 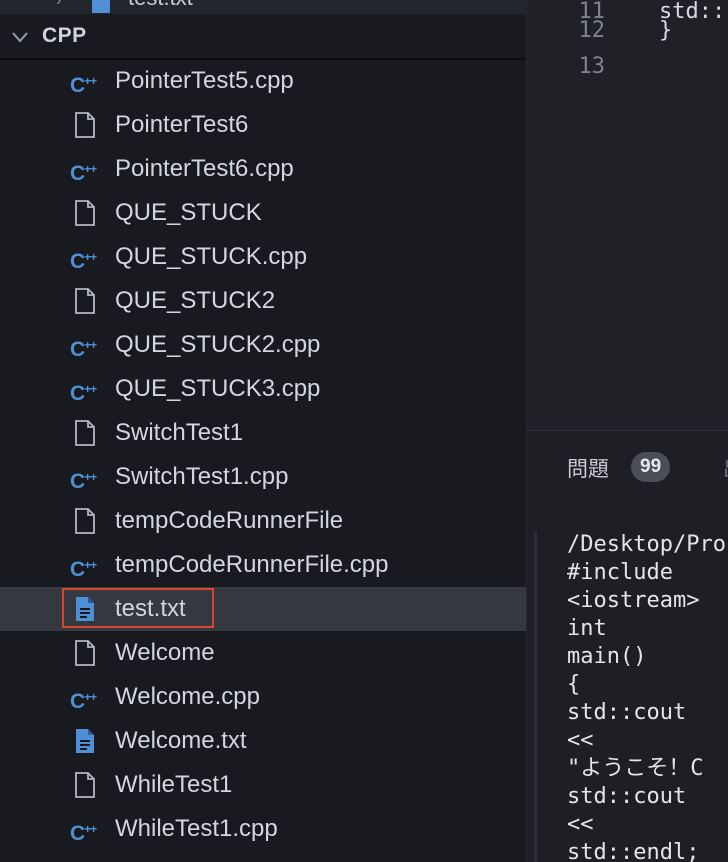 What do you see at coordinates (160, 6) in the screenshot?
I see `explorer-item-label: test.txt` at bounding box center [160, 6].